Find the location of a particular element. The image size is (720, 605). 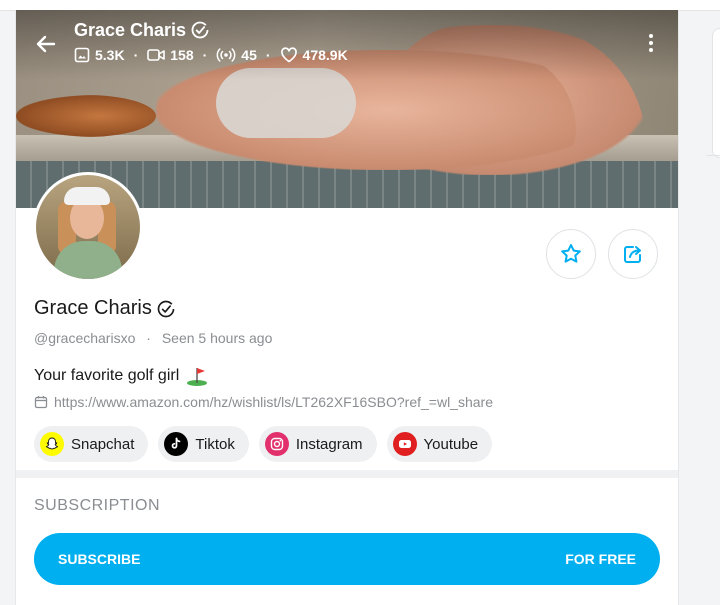

subscribe-button: SUBSCRIBE FOR FREE is located at coordinates (347, 559).